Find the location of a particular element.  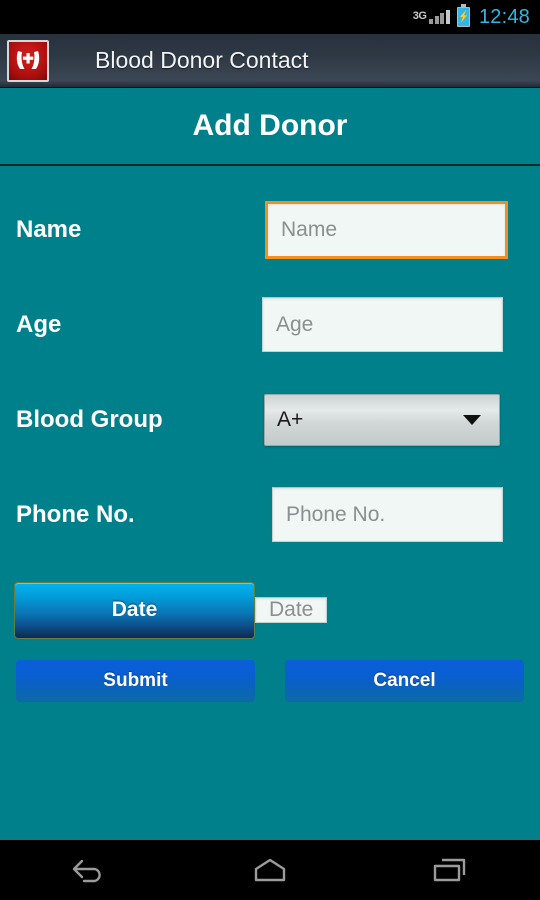

recent-apps-icon is located at coordinates (449, 870).